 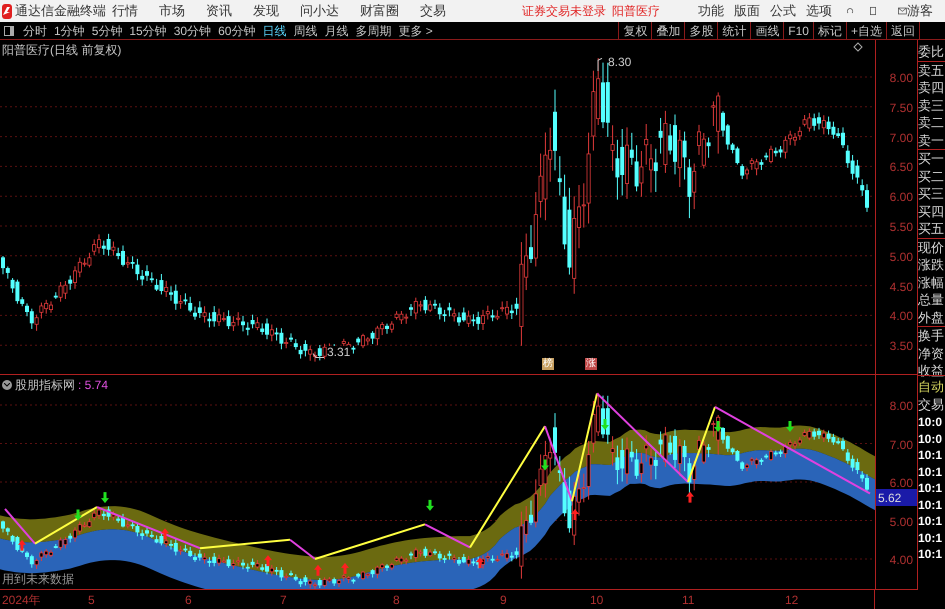 What do you see at coordinates (237, 31) in the screenshot?
I see `period-tab: 60分钟` at bounding box center [237, 31].